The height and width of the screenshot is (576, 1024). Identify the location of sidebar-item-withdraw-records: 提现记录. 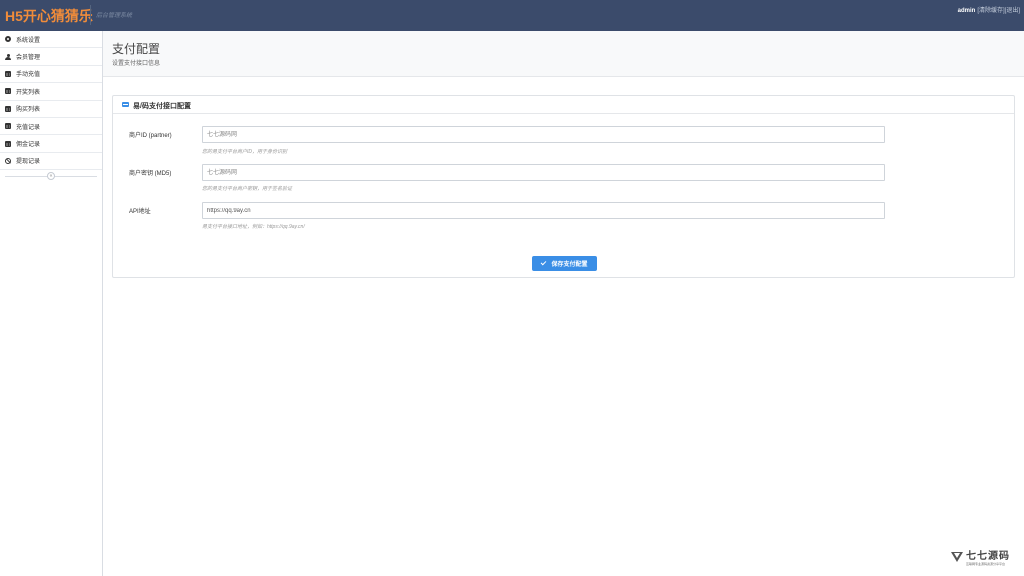
(51, 162).